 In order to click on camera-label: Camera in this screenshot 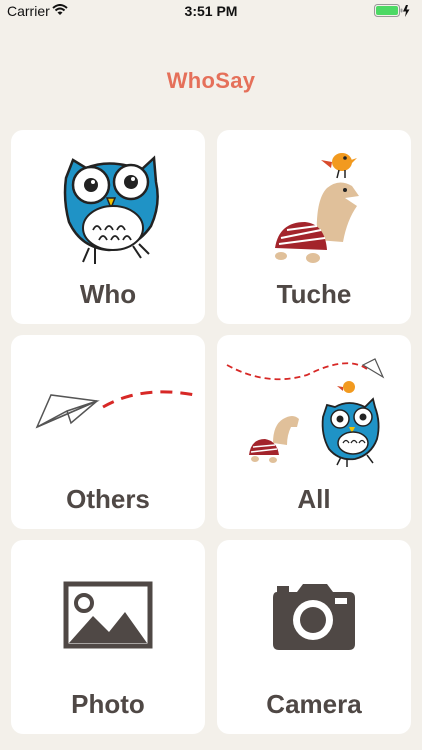, I will do `click(314, 704)`.